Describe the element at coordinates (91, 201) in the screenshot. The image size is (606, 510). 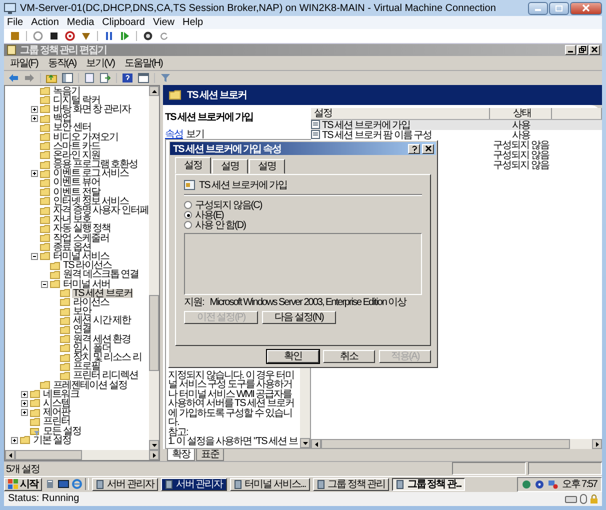
I see `tree-item: 인터넷 정보 서비스` at that location.